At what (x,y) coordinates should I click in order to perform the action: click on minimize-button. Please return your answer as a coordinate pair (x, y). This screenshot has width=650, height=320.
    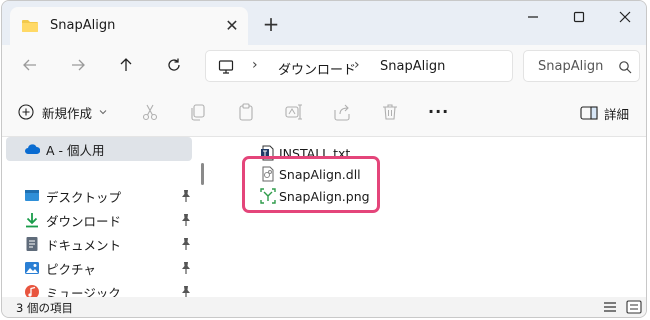
    Looking at the image, I should click on (533, 17).